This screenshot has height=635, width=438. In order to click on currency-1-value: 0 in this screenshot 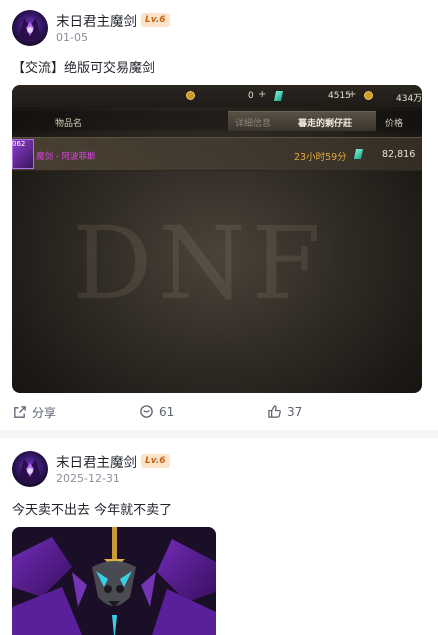, I will do `click(251, 96)`.